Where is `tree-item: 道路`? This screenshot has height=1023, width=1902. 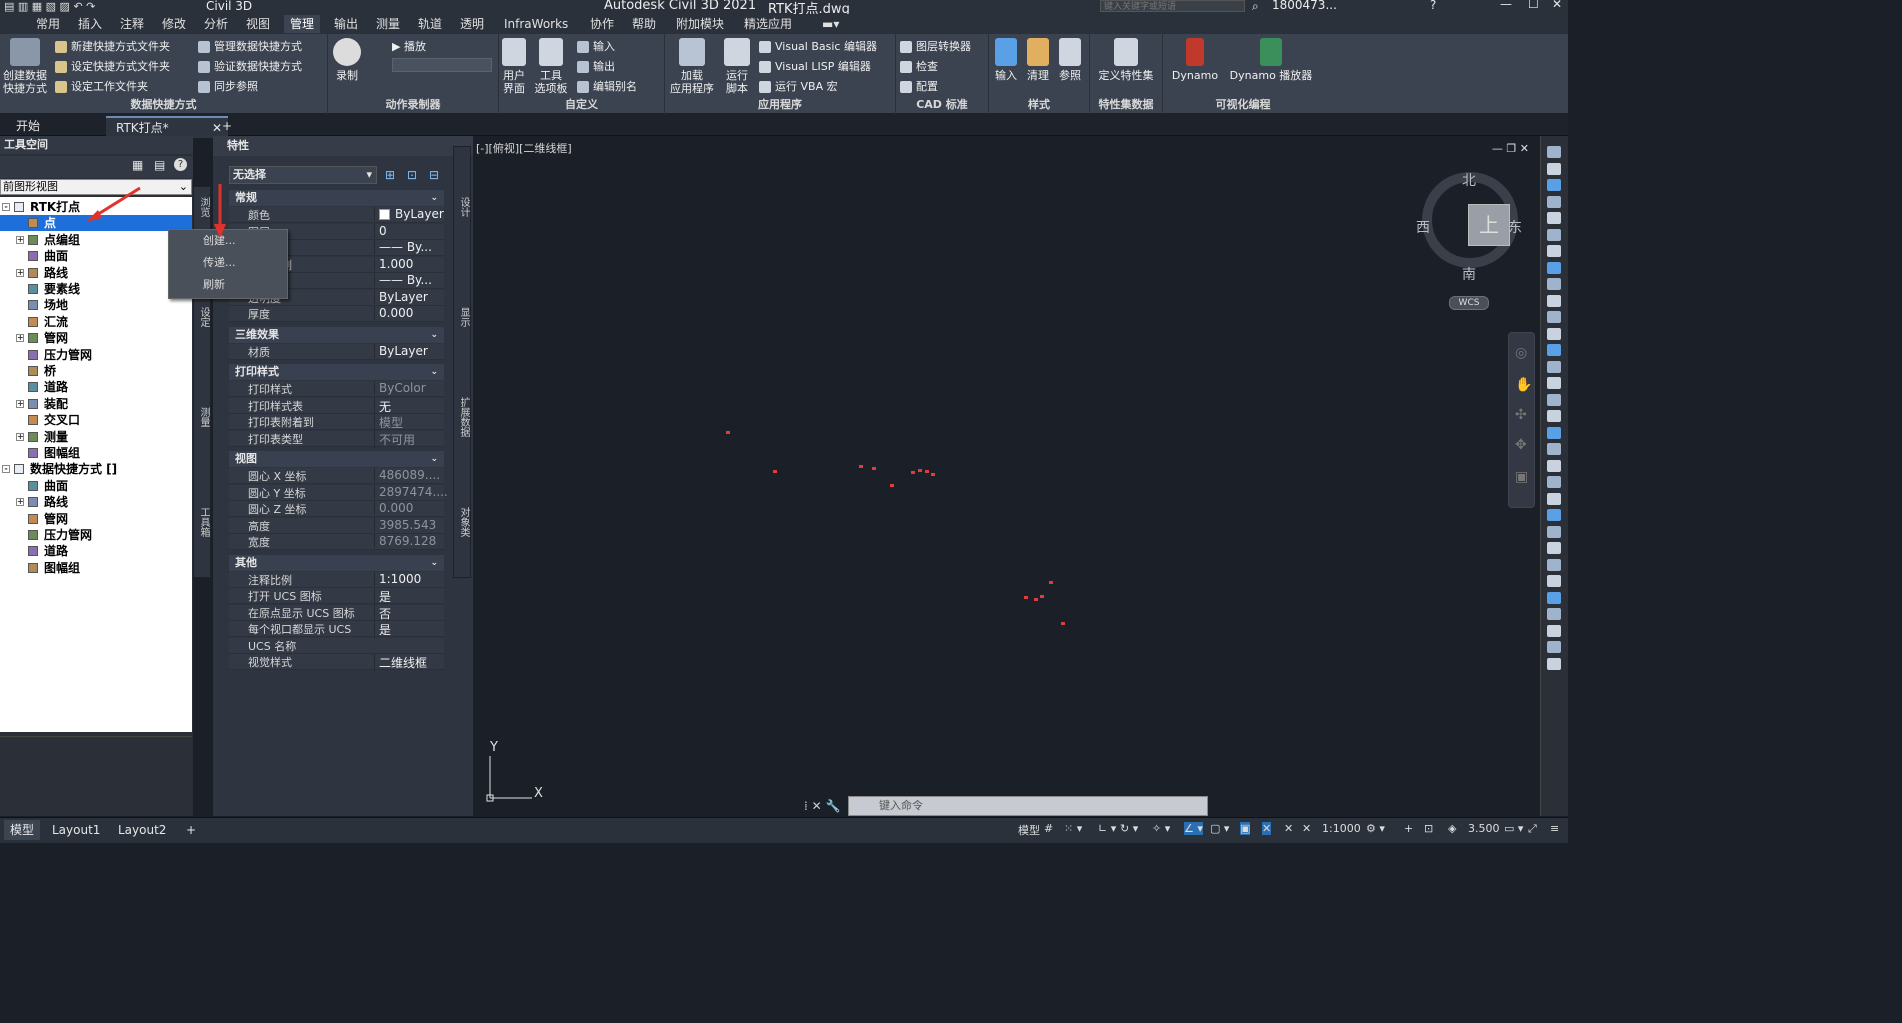 tree-item: 道路 is located at coordinates (96, 387).